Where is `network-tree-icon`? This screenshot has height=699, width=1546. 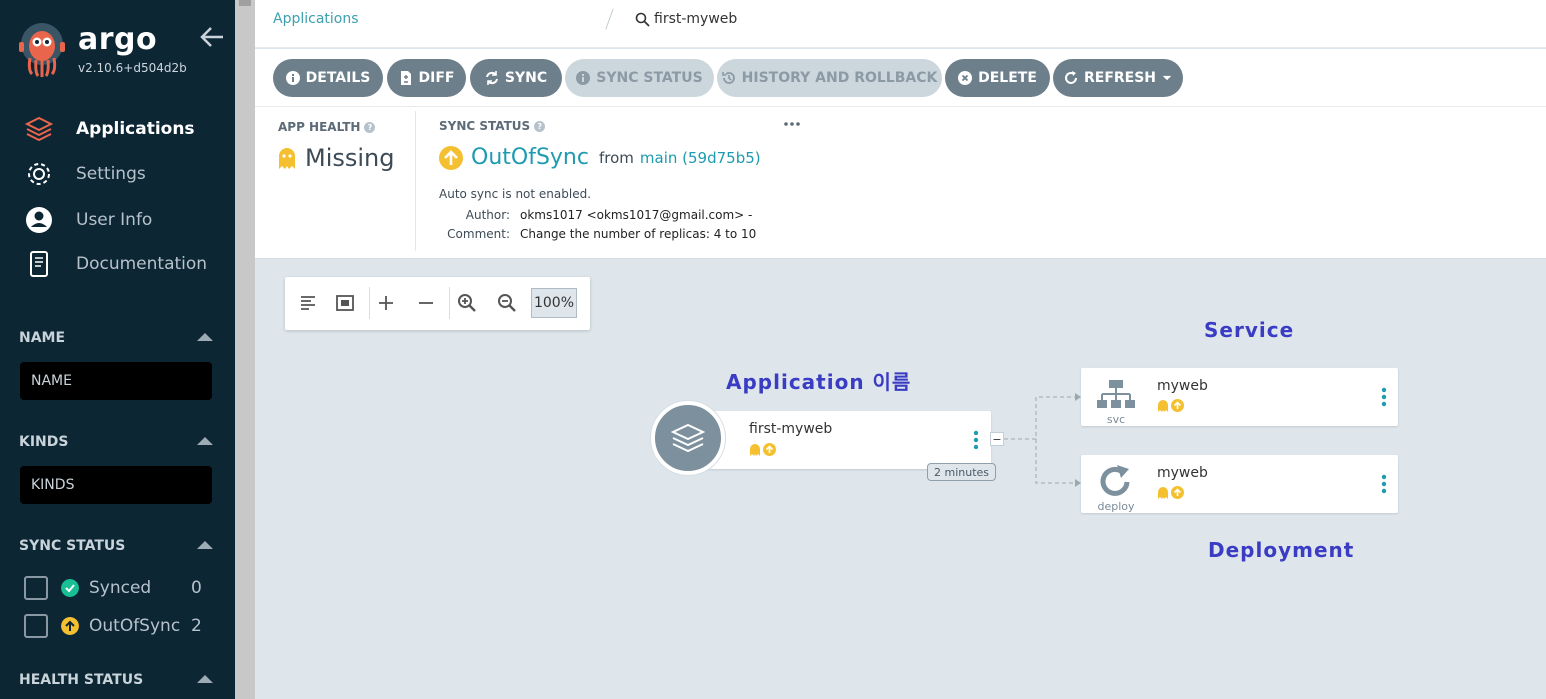
network-tree-icon is located at coordinates (1116, 394).